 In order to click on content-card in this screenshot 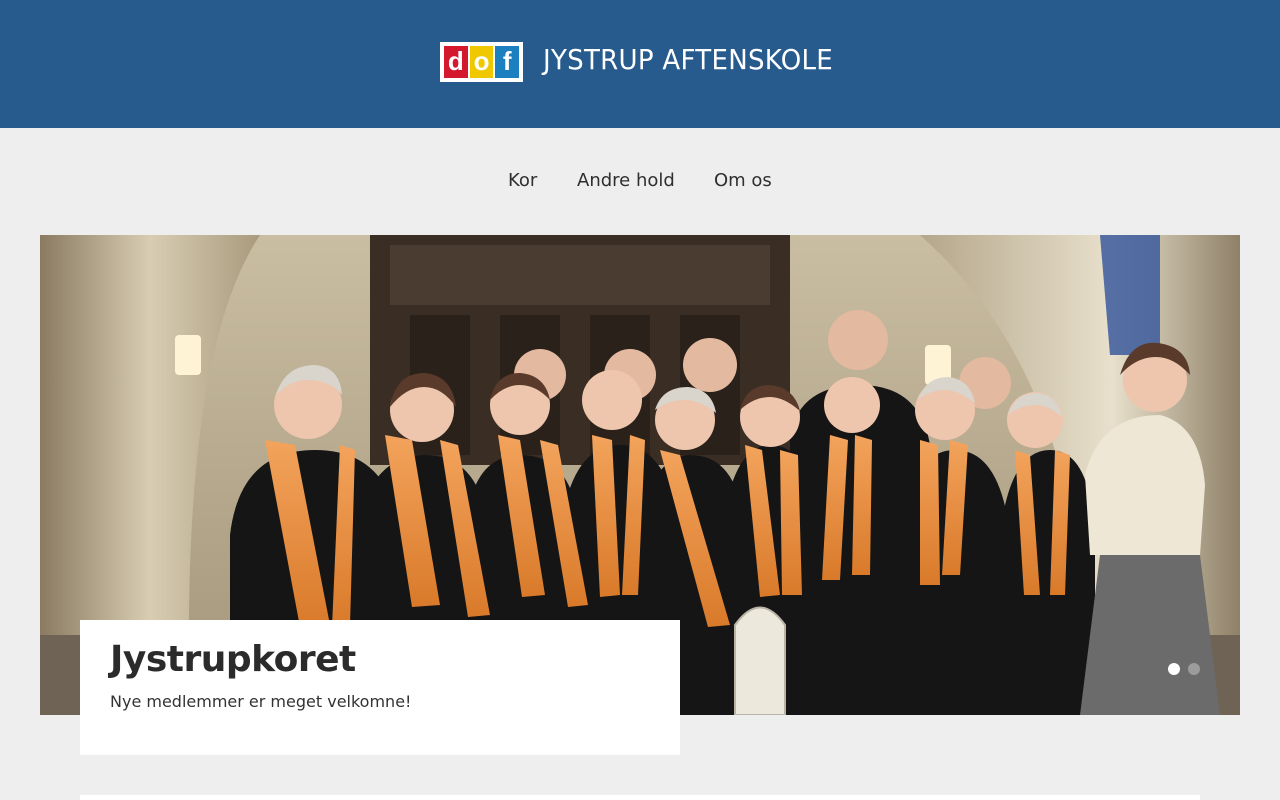, I will do `click(640, 797)`.